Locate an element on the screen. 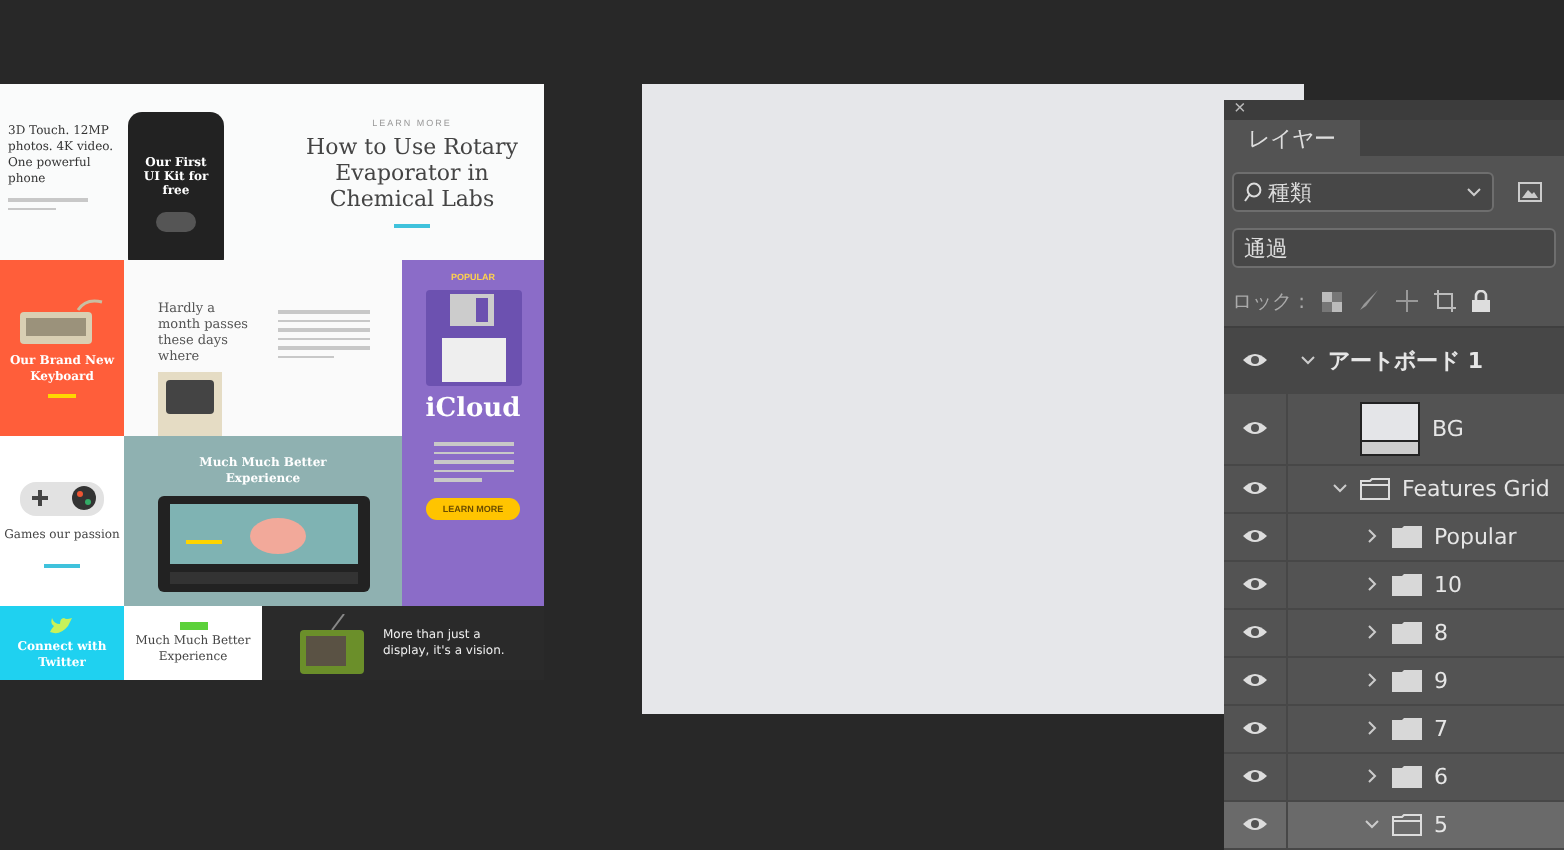  layer-name: Popular is located at coordinates (1475, 537).